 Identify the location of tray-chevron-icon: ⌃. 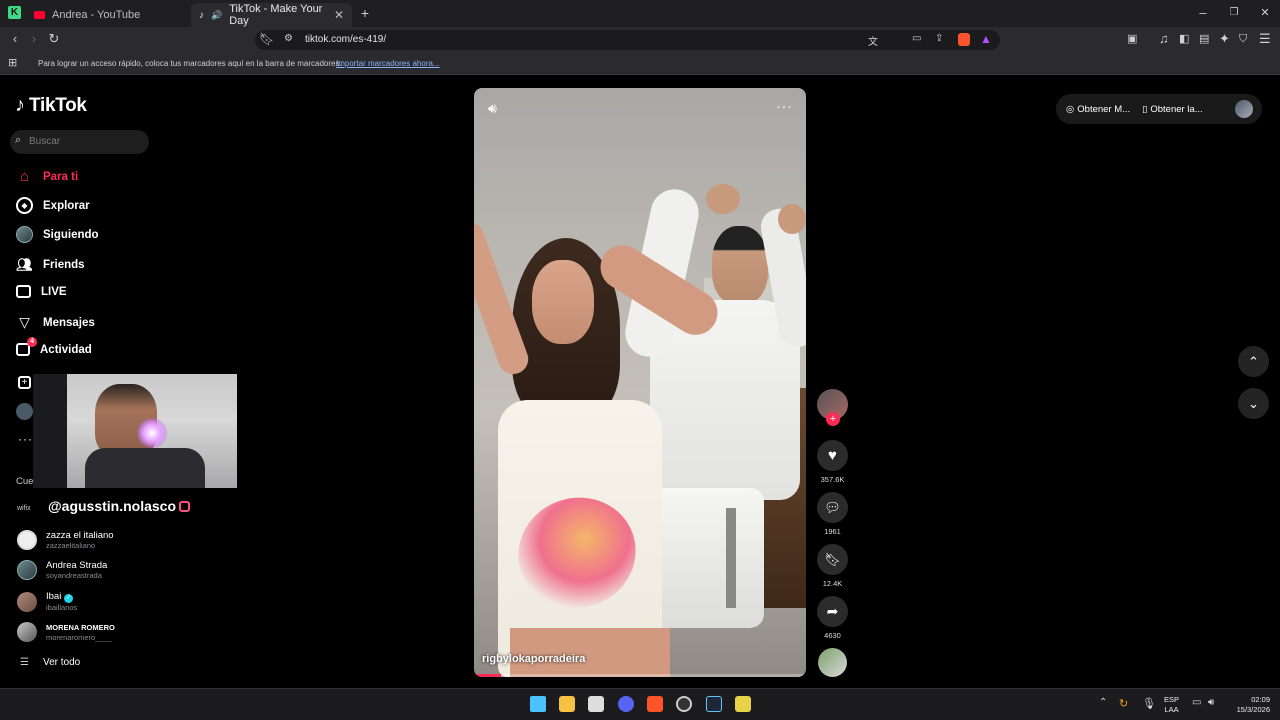
(1103, 702).